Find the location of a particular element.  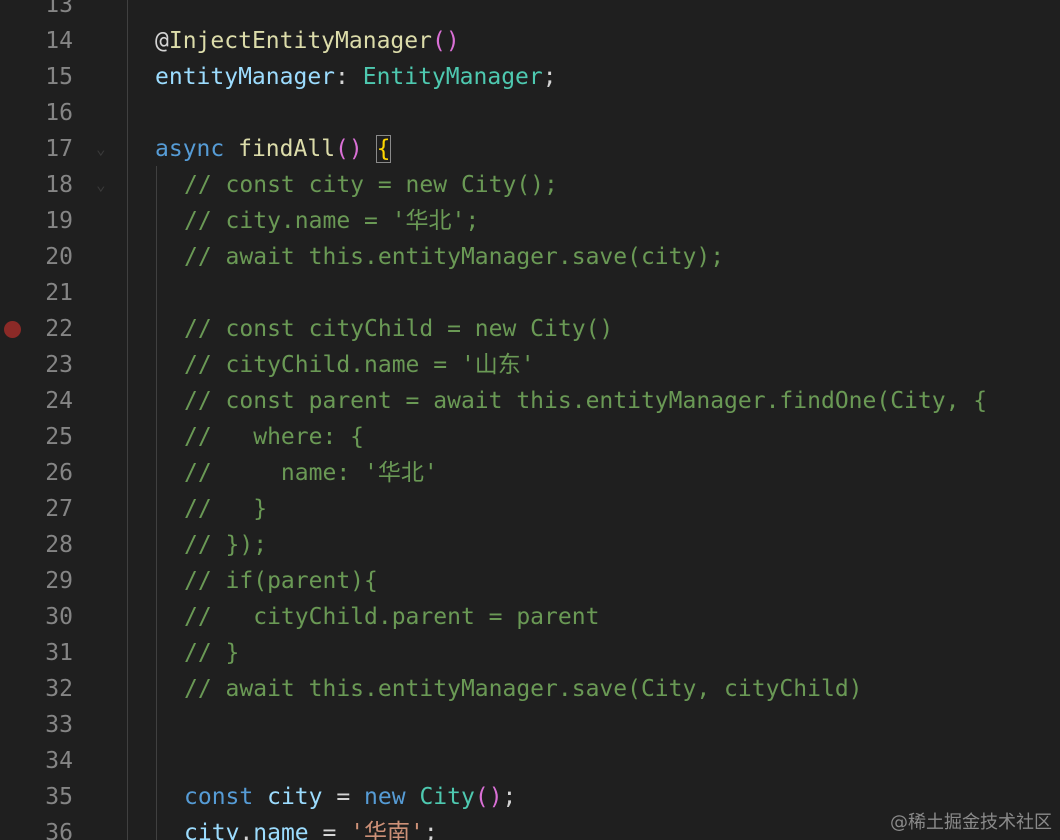

code-text: @InjectEntityManager() is located at coordinates (307, 41).